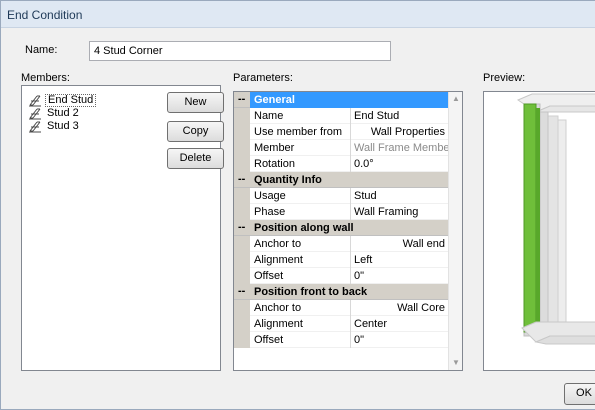  What do you see at coordinates (195, 102) in the screenshot?
I see `new-button: New` at bounding box center [195, 102].